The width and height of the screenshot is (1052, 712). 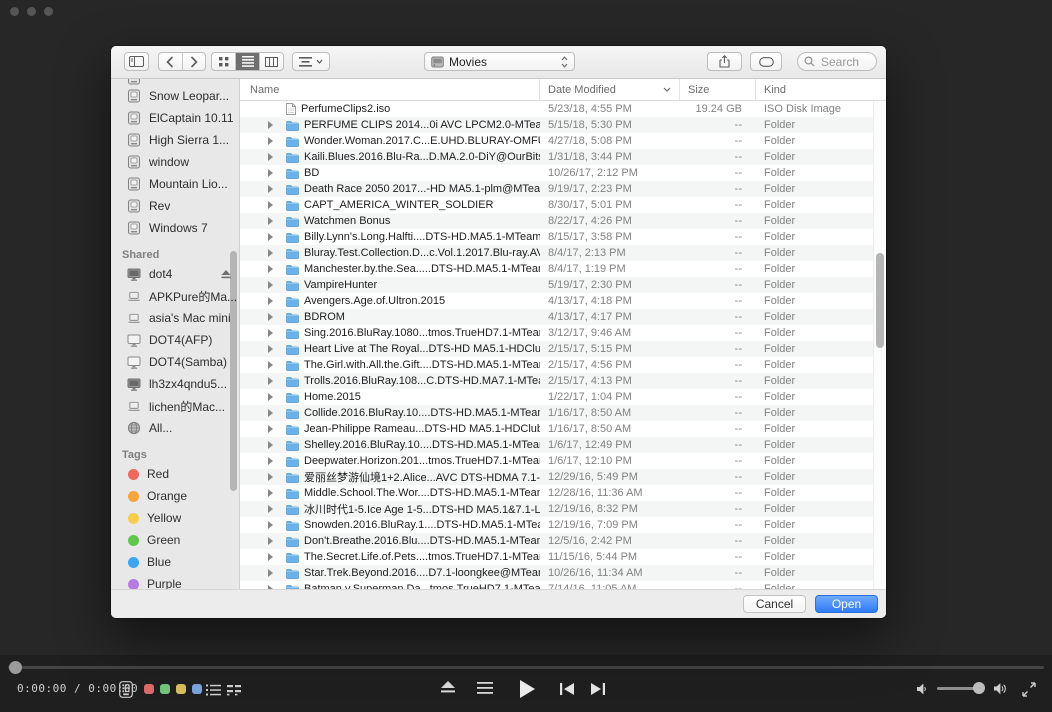 I want to click on search-field, so click(x=837, y=61).